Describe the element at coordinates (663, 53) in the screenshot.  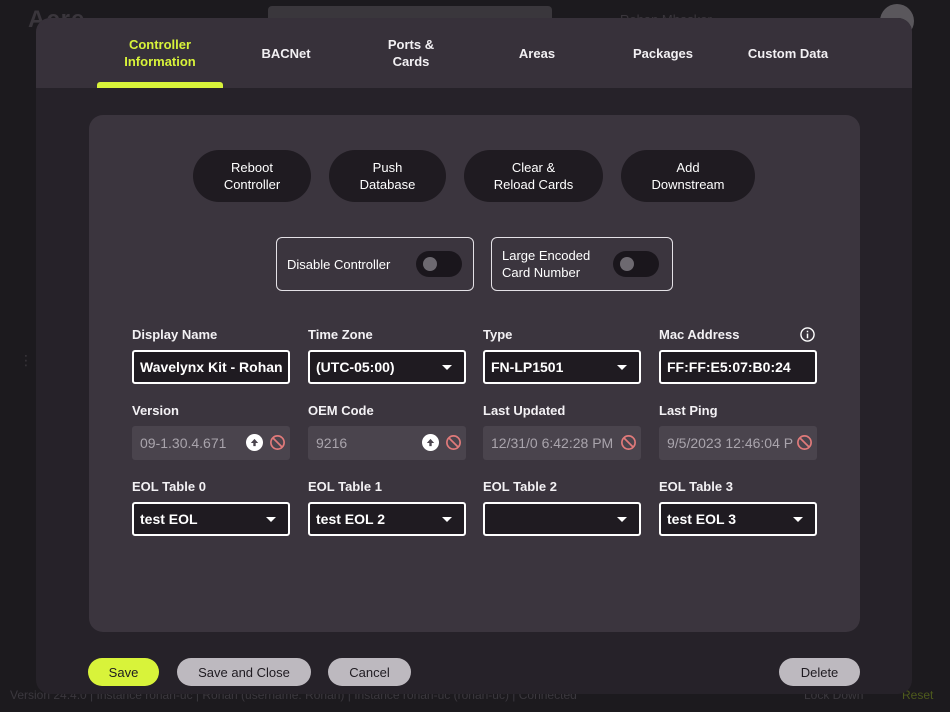
I see `tab-packages: Packages` at that location.